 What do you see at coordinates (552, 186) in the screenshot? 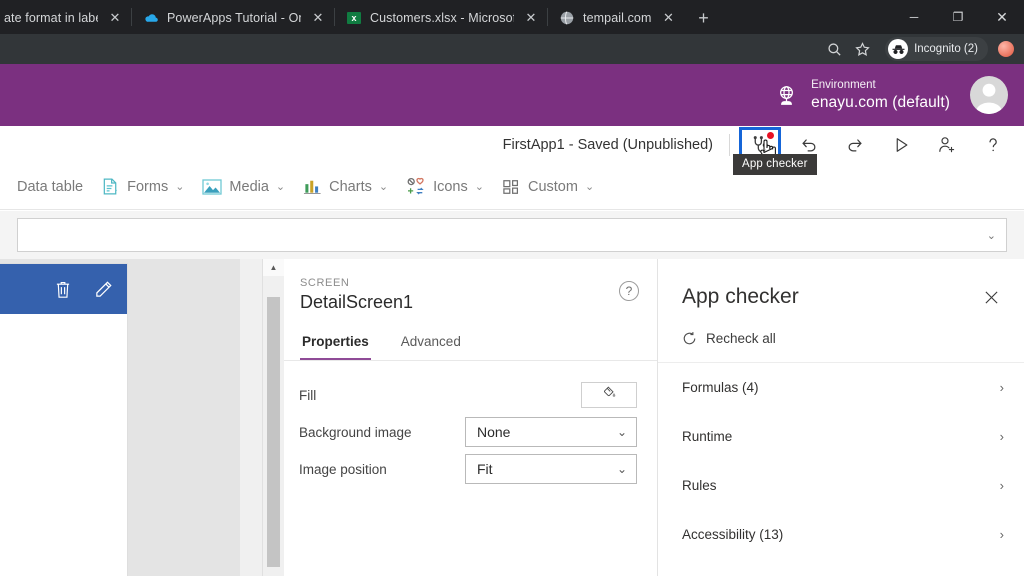
I see `ribbon-label: Custom` at bounding box center [552, 186].